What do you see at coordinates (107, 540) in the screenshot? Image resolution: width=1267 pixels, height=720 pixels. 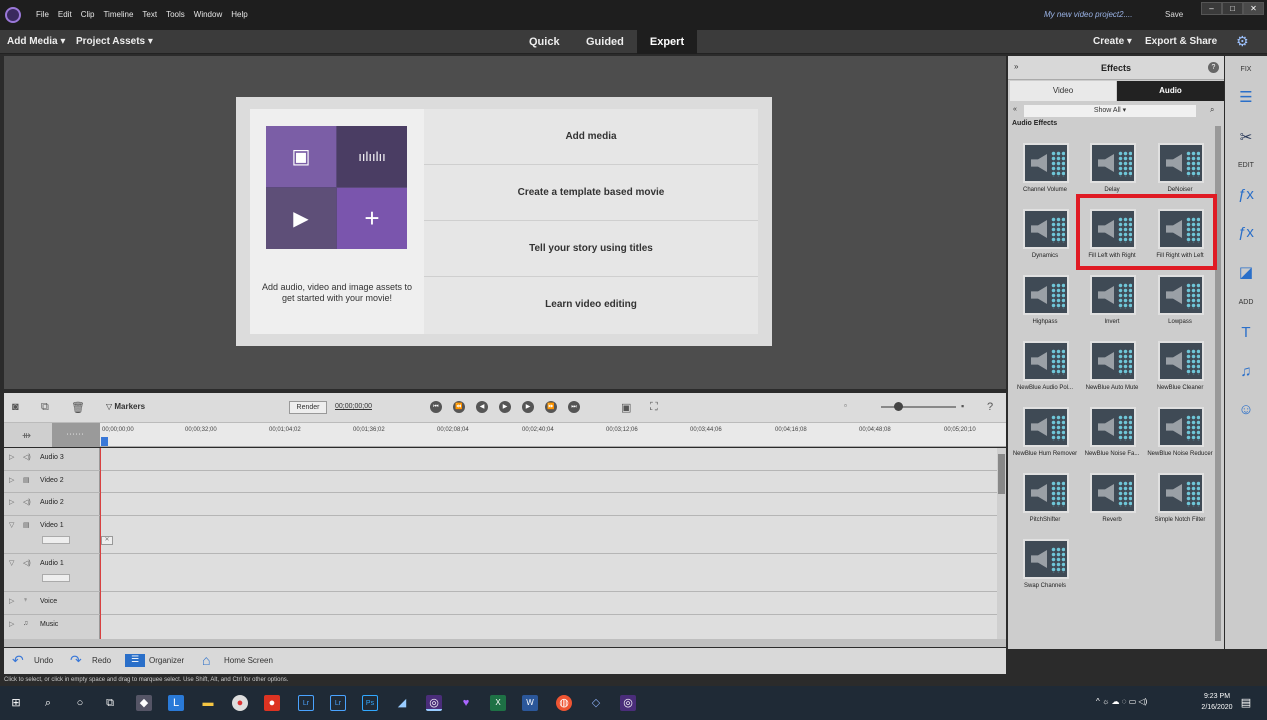 I see `transition-icon: ✕` at bounding box center [107, 540].